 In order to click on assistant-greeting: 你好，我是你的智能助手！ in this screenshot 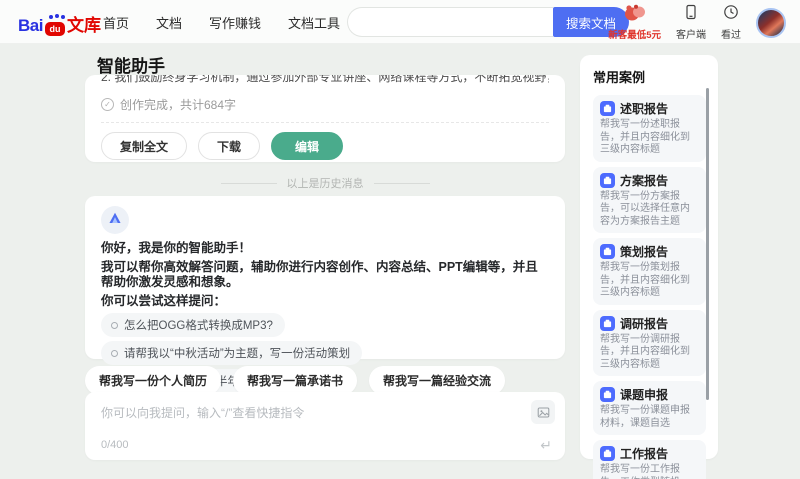, I will do `click(176, 248)`.